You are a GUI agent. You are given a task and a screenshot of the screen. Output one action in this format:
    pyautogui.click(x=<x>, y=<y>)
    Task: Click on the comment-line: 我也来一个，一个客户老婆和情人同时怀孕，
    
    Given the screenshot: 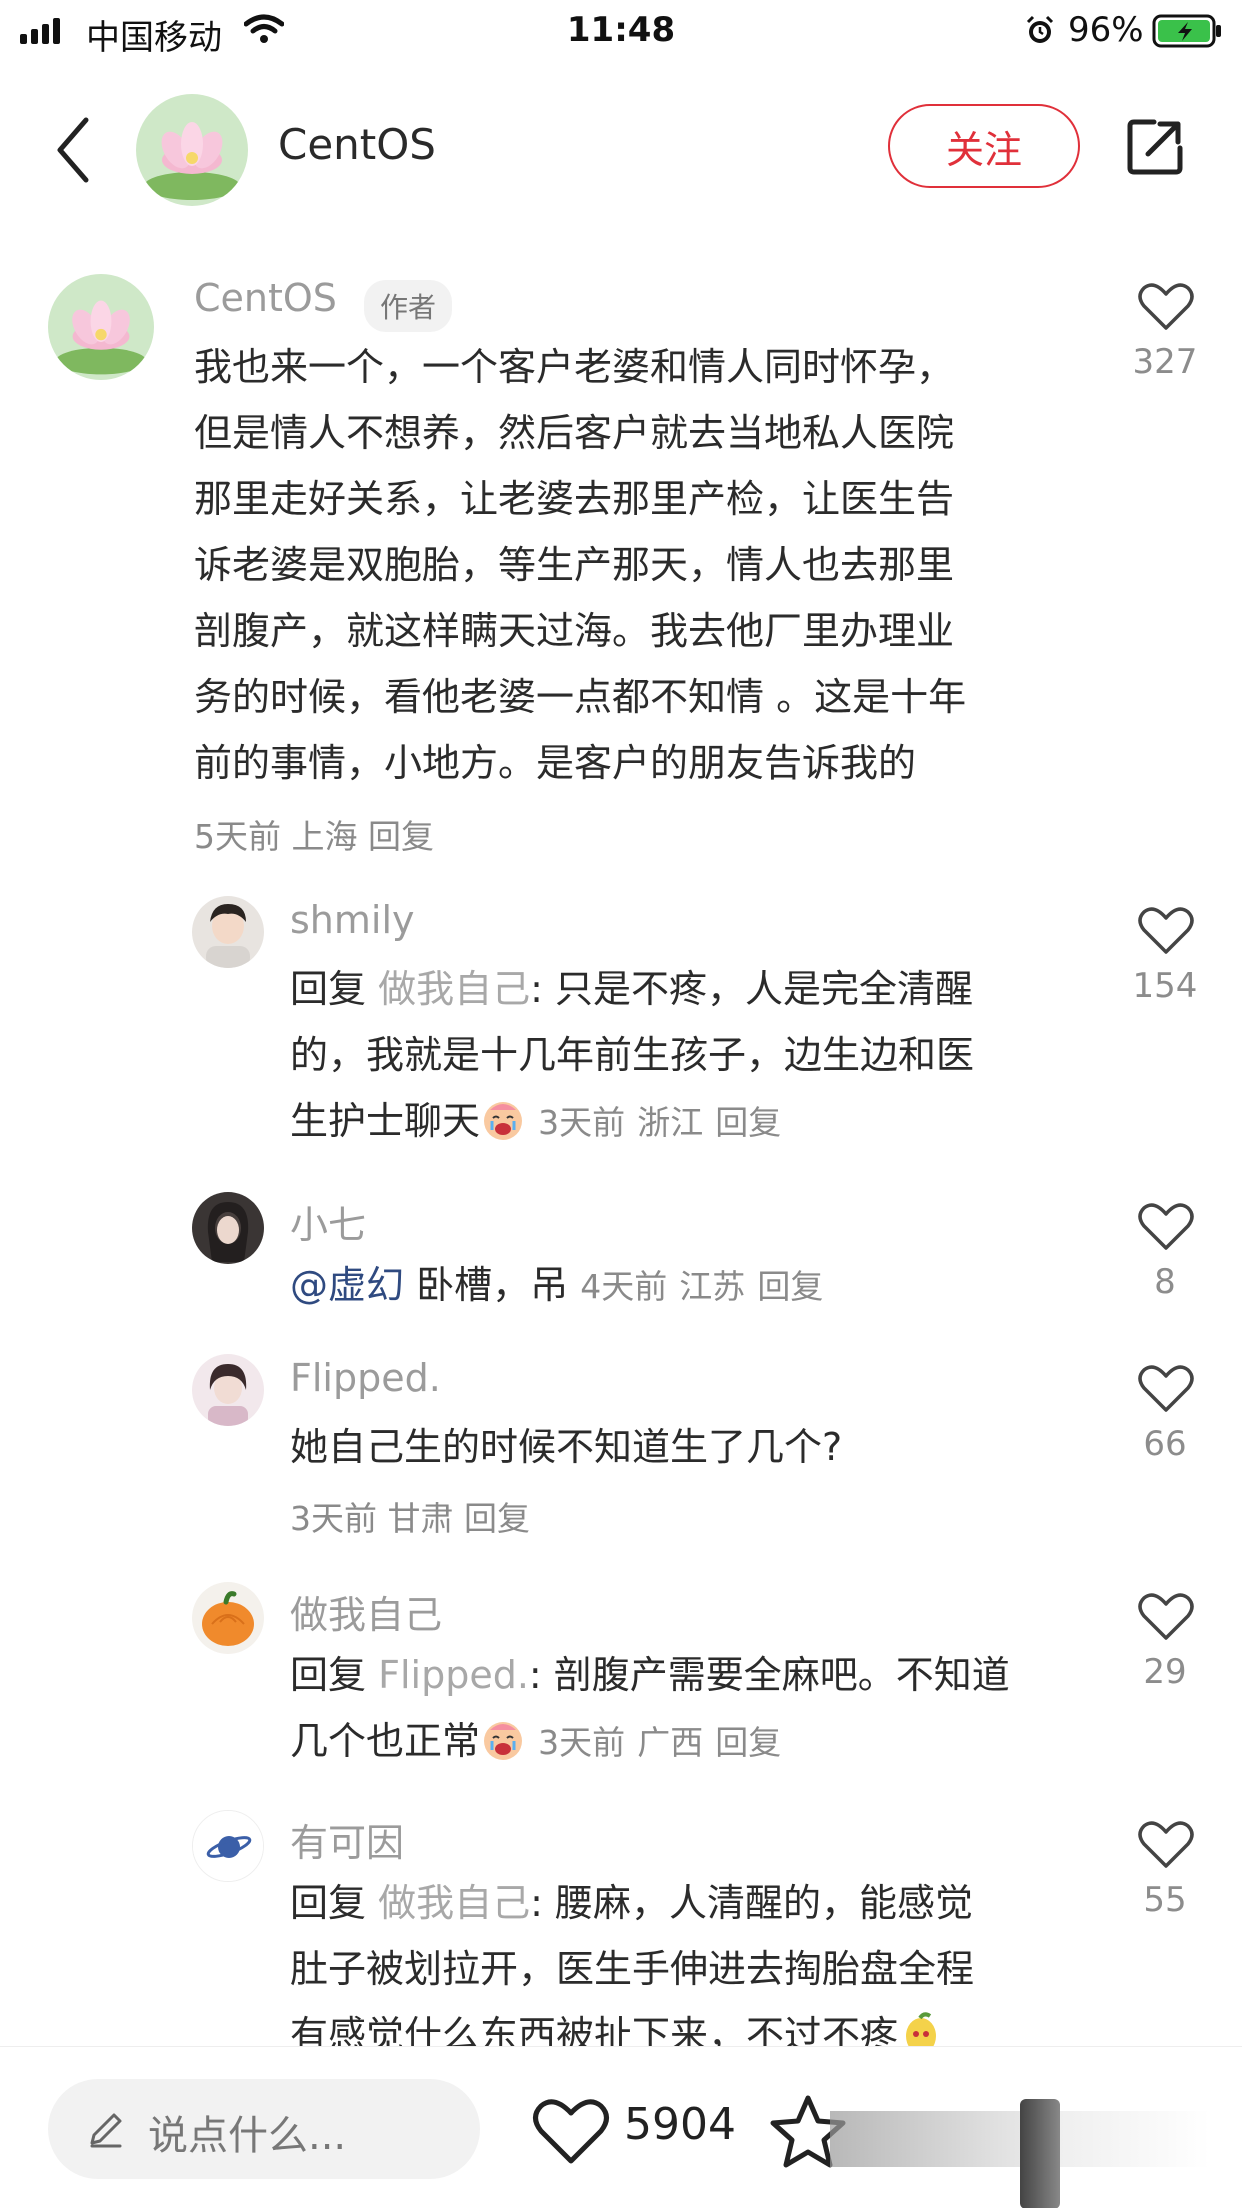 What is the action you would take?
    pyautogui.click(x=574, y=367)
    